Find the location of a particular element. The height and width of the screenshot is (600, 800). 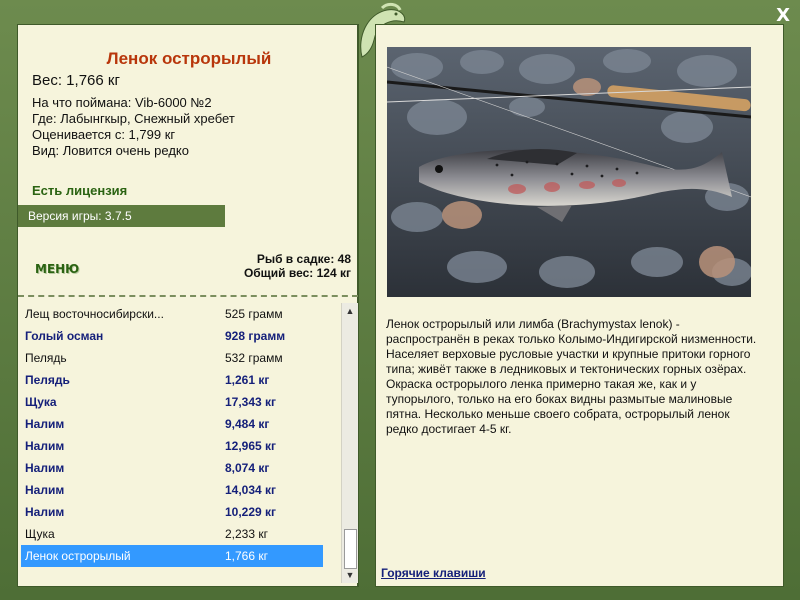

catch-fish-name: Голый осман is located at coordinates (64, 336).